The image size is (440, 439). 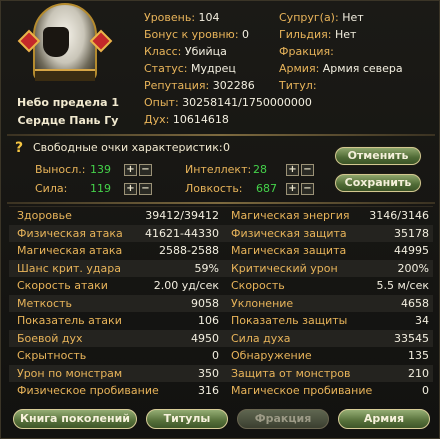 I want to click on stat-value: 39412/39412, so click(x=182, y=215).